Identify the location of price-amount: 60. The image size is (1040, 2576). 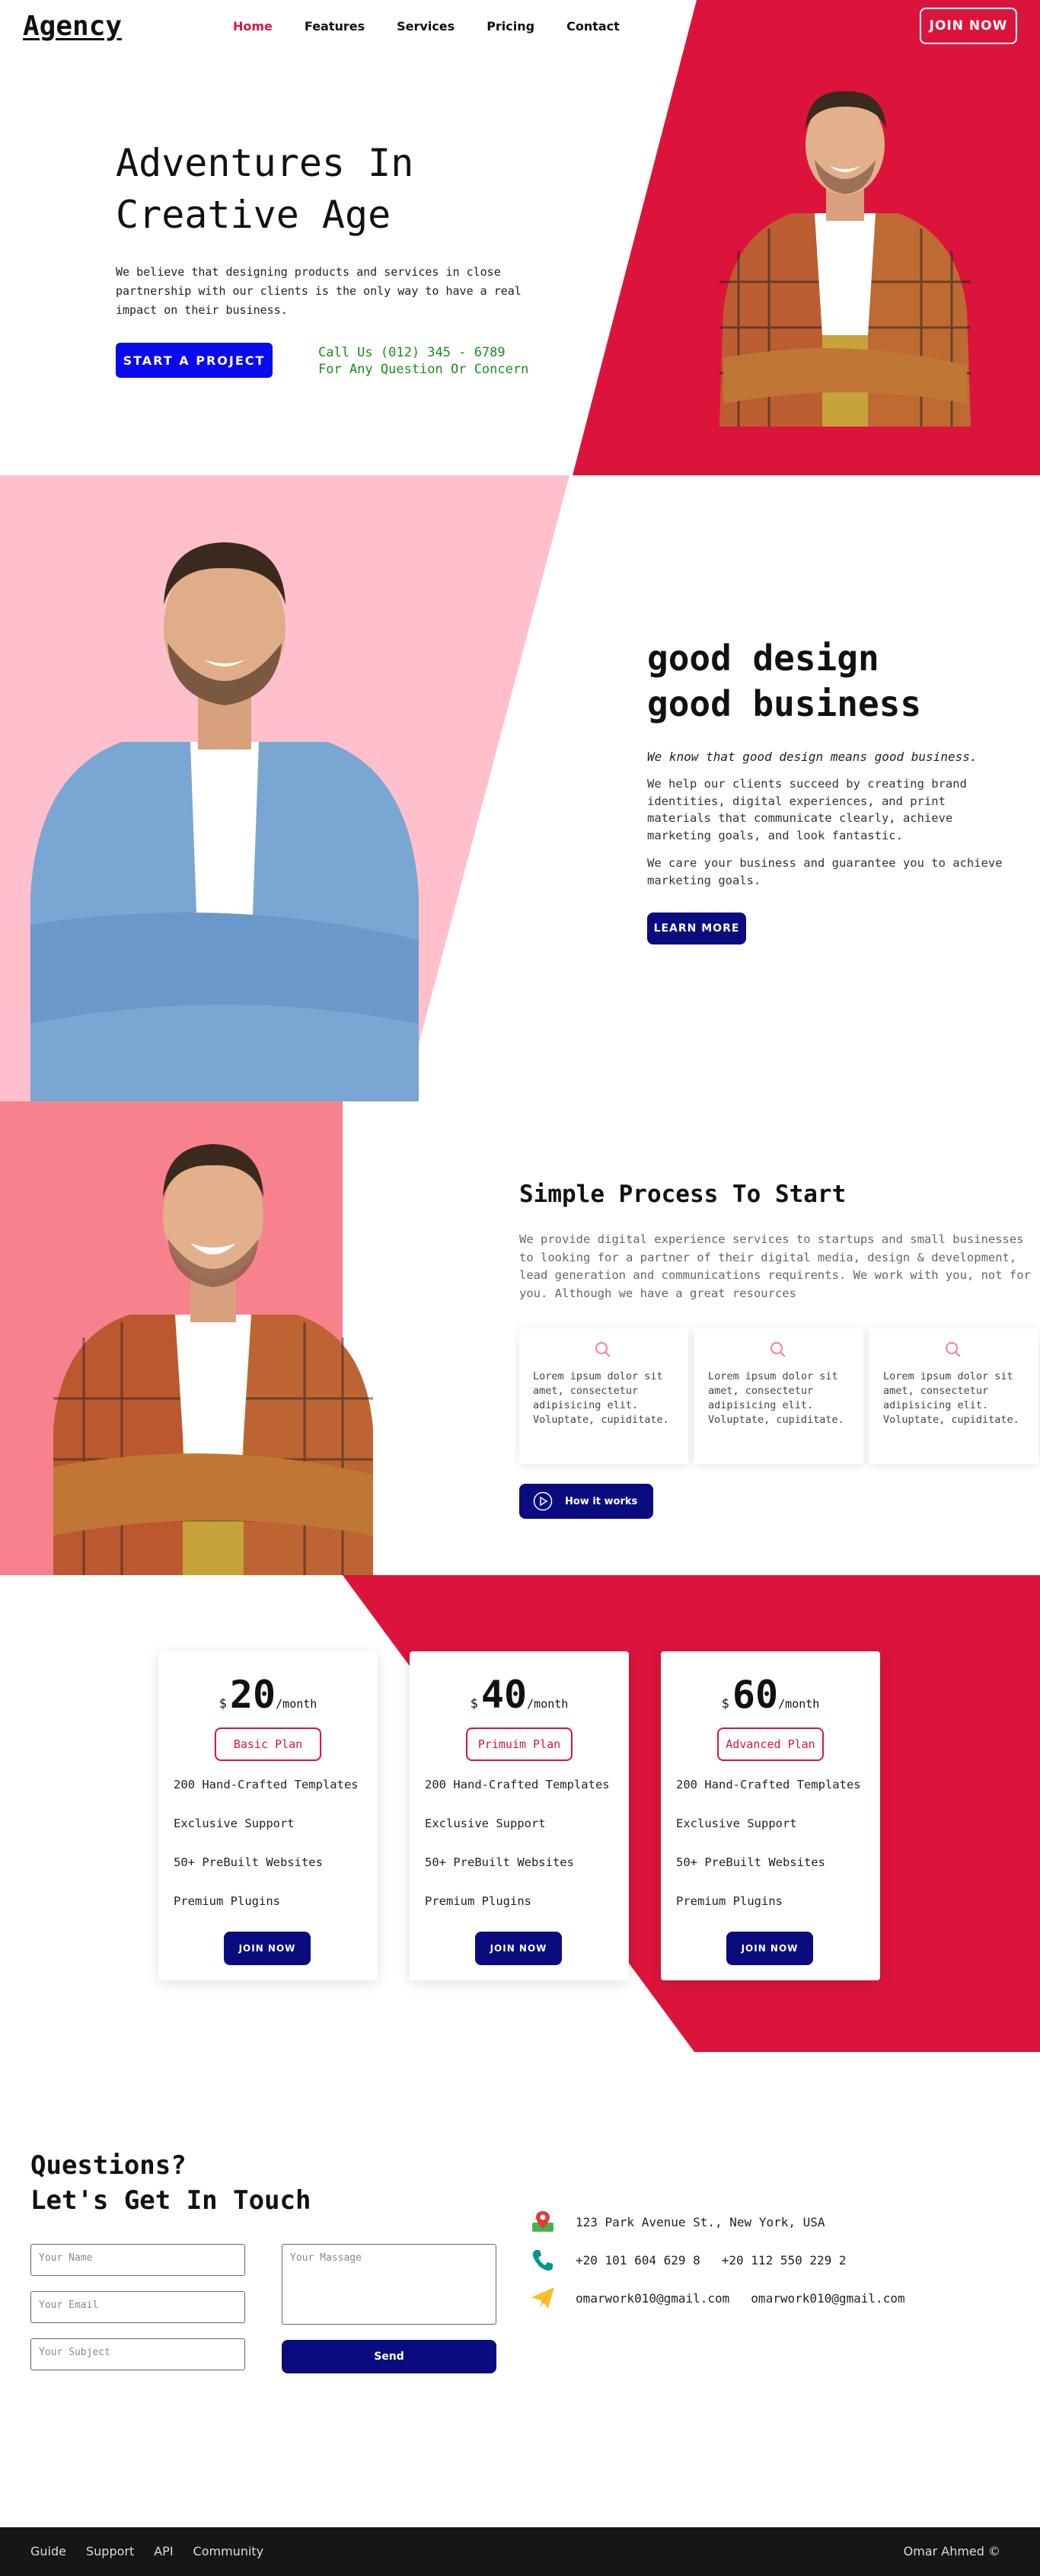
(755, 1695).